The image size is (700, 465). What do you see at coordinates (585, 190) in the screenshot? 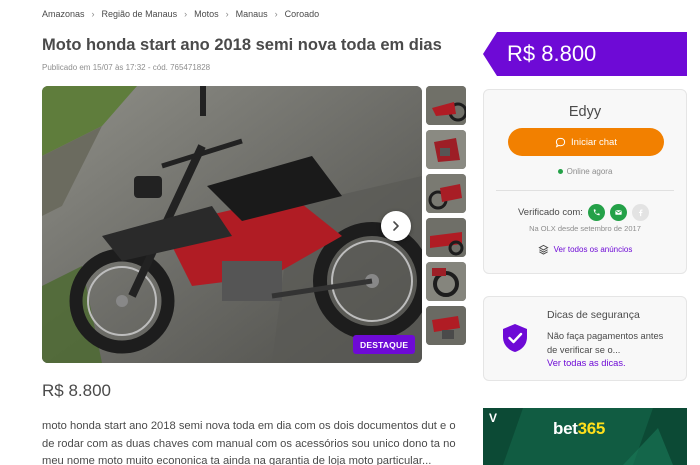
I see `seller-divider` at bounding box center [585, 190].